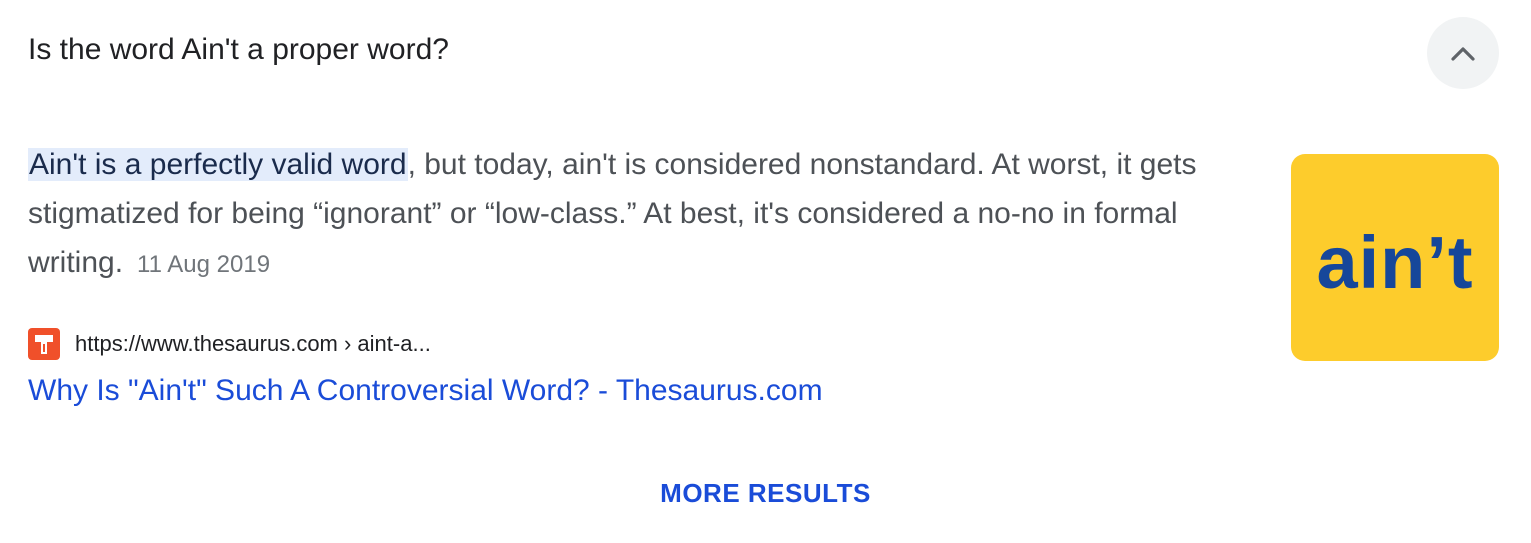 The height and width of the screenshot is (543, 1531). What do you see at coordinates (44, 344) in the screenshot?
I see `thesaurus-favicon-icon` at bounding box center [44, 344].